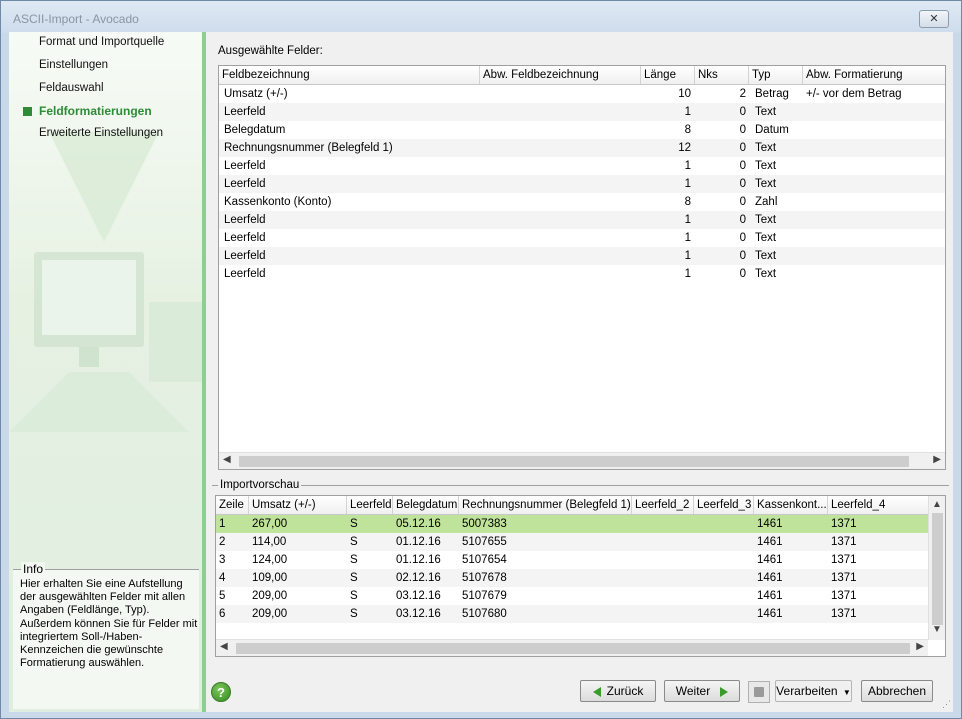  Describe the element at coordinates (370, 505) in the screenshot. I see `preview-col-leerfeld: Leerfeld` at that location.